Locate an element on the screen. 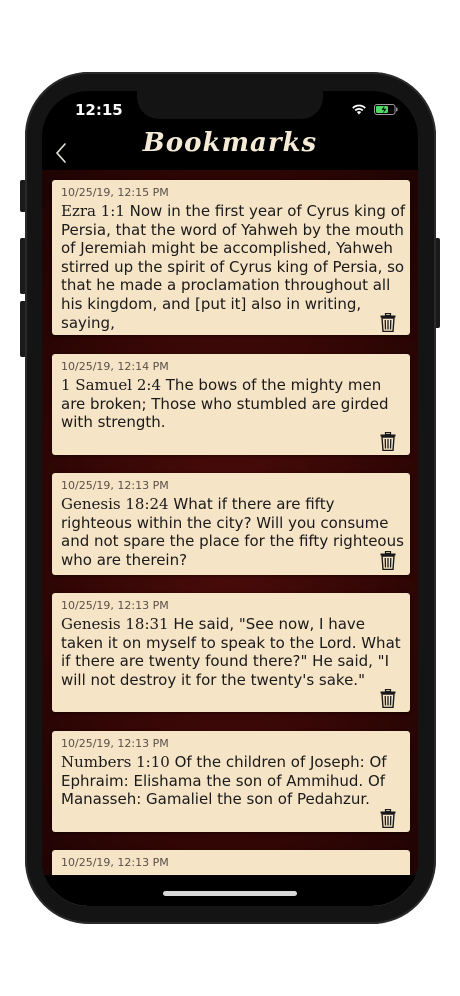 The height and width of the screenshot is (996, 460). status-time: 12:15 is located at coordinates (99, 110).